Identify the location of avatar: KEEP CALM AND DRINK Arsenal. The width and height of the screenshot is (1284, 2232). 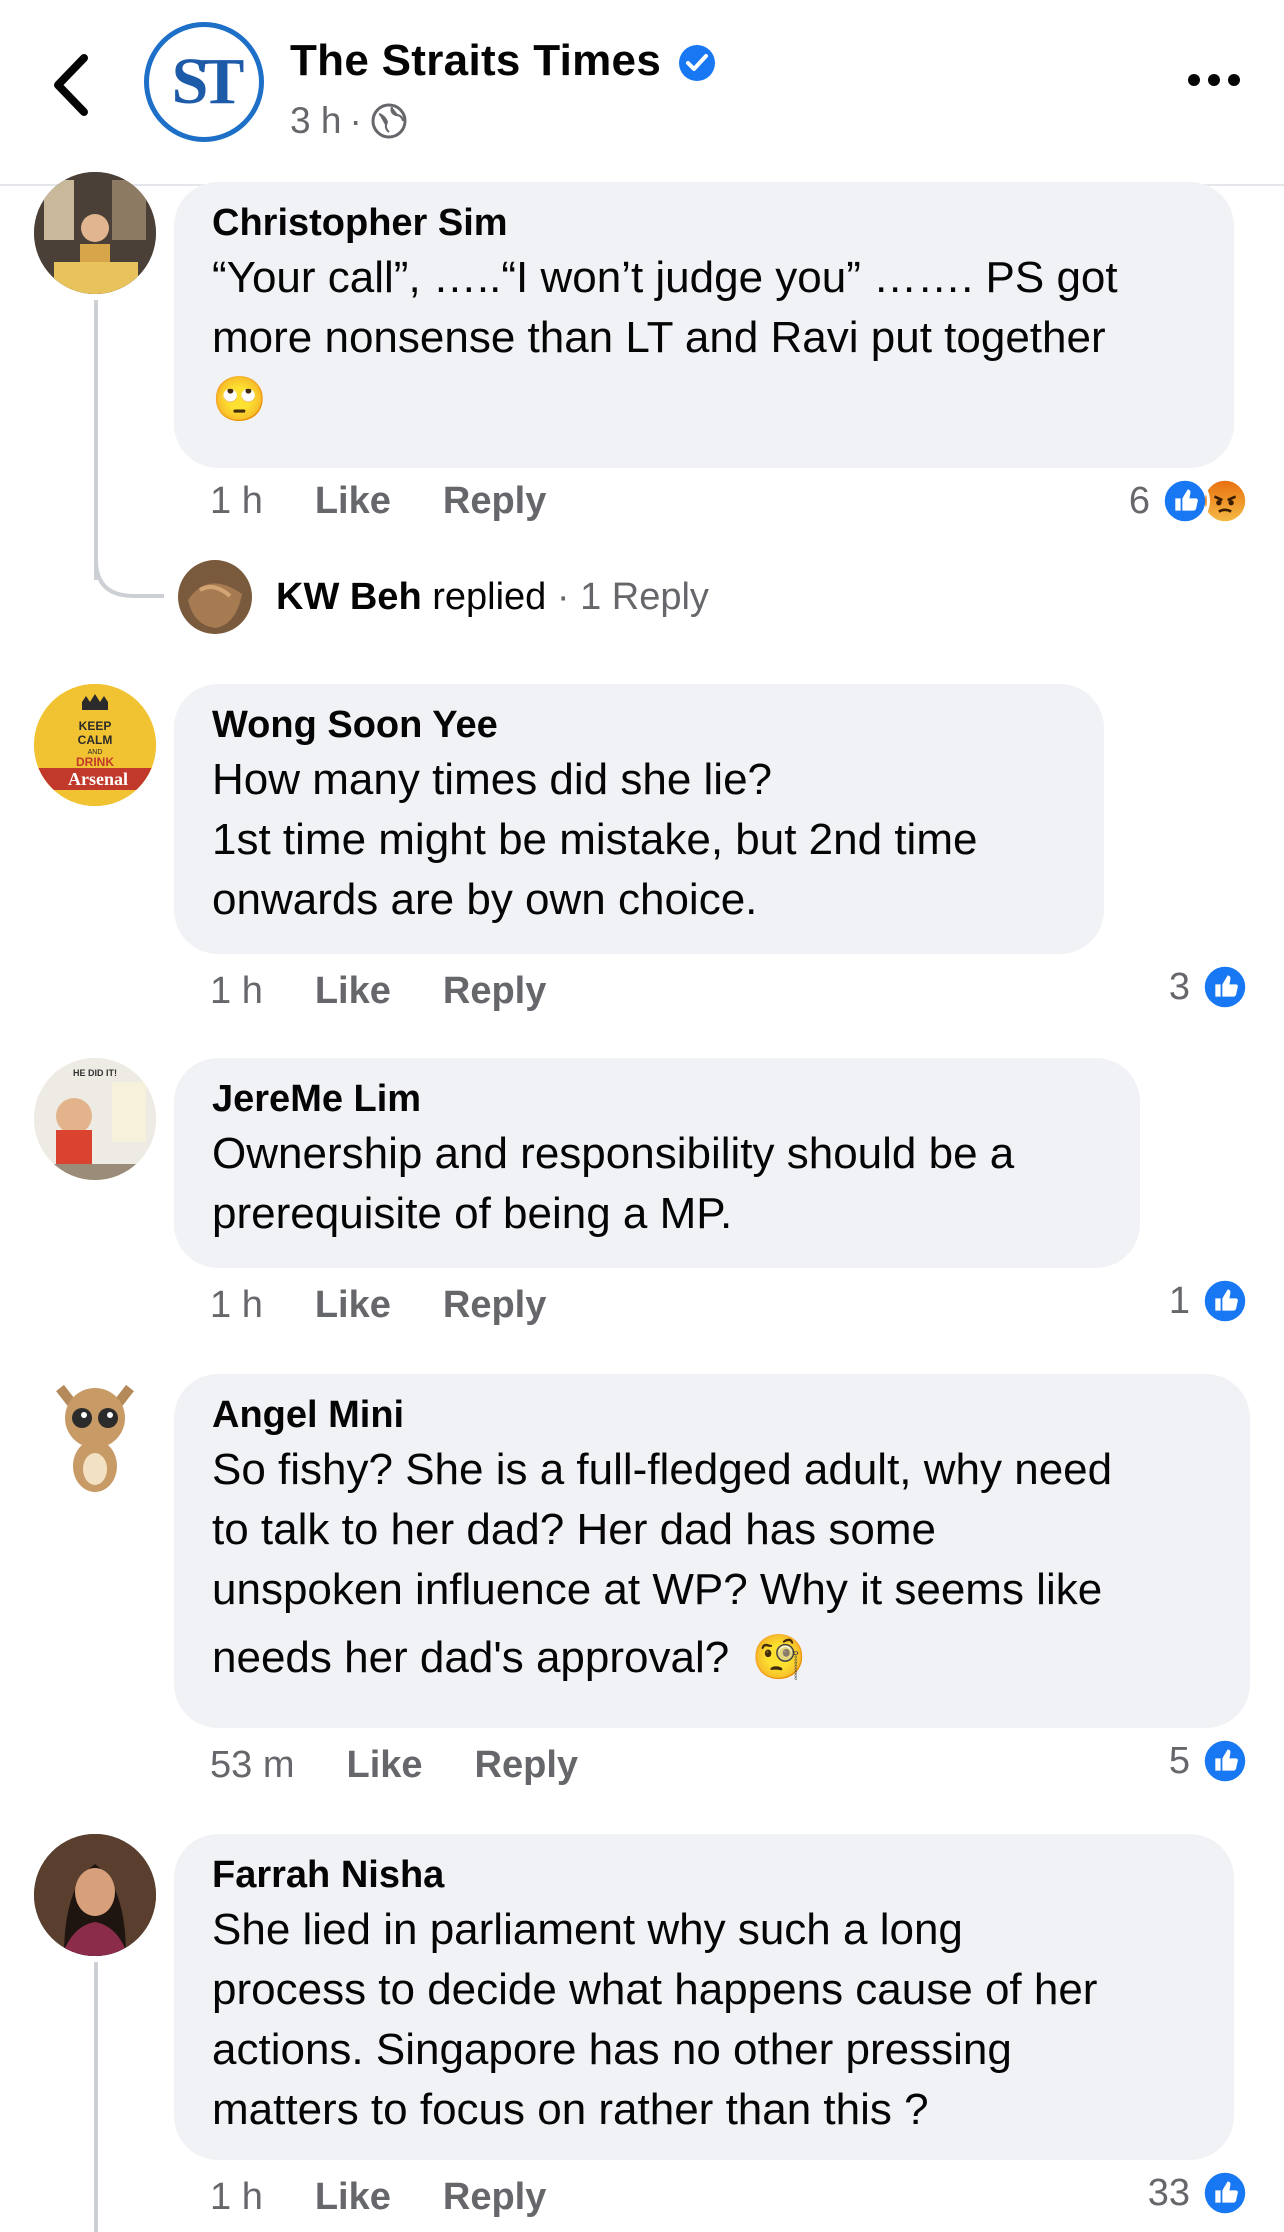
(95, 745).